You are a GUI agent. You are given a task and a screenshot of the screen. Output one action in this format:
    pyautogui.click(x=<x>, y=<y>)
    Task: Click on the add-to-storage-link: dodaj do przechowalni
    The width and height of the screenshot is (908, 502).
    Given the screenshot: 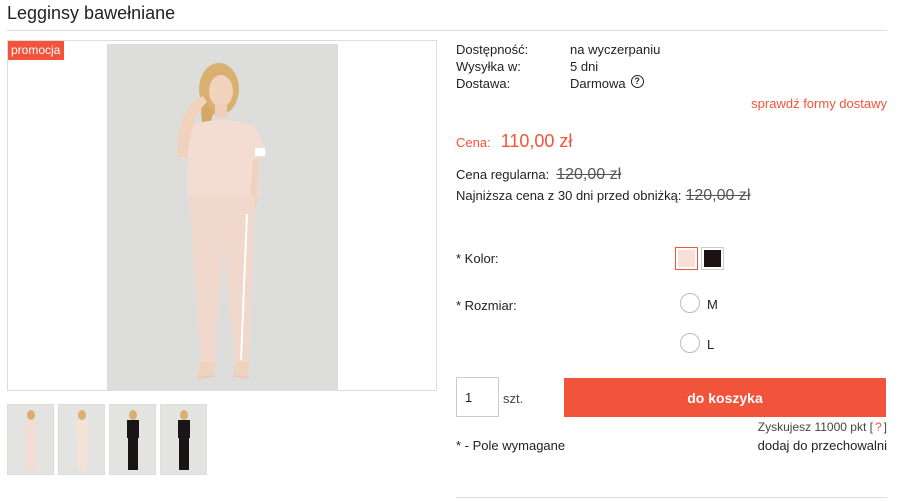 What is the action you would take?
    pyautogui.click(x=822, y=445)
    